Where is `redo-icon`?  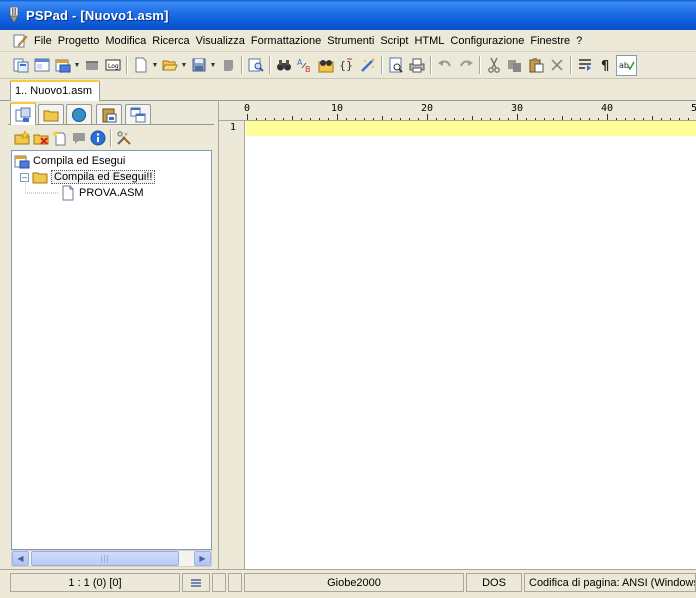 redo-icon is located at coordinates (465, 65).